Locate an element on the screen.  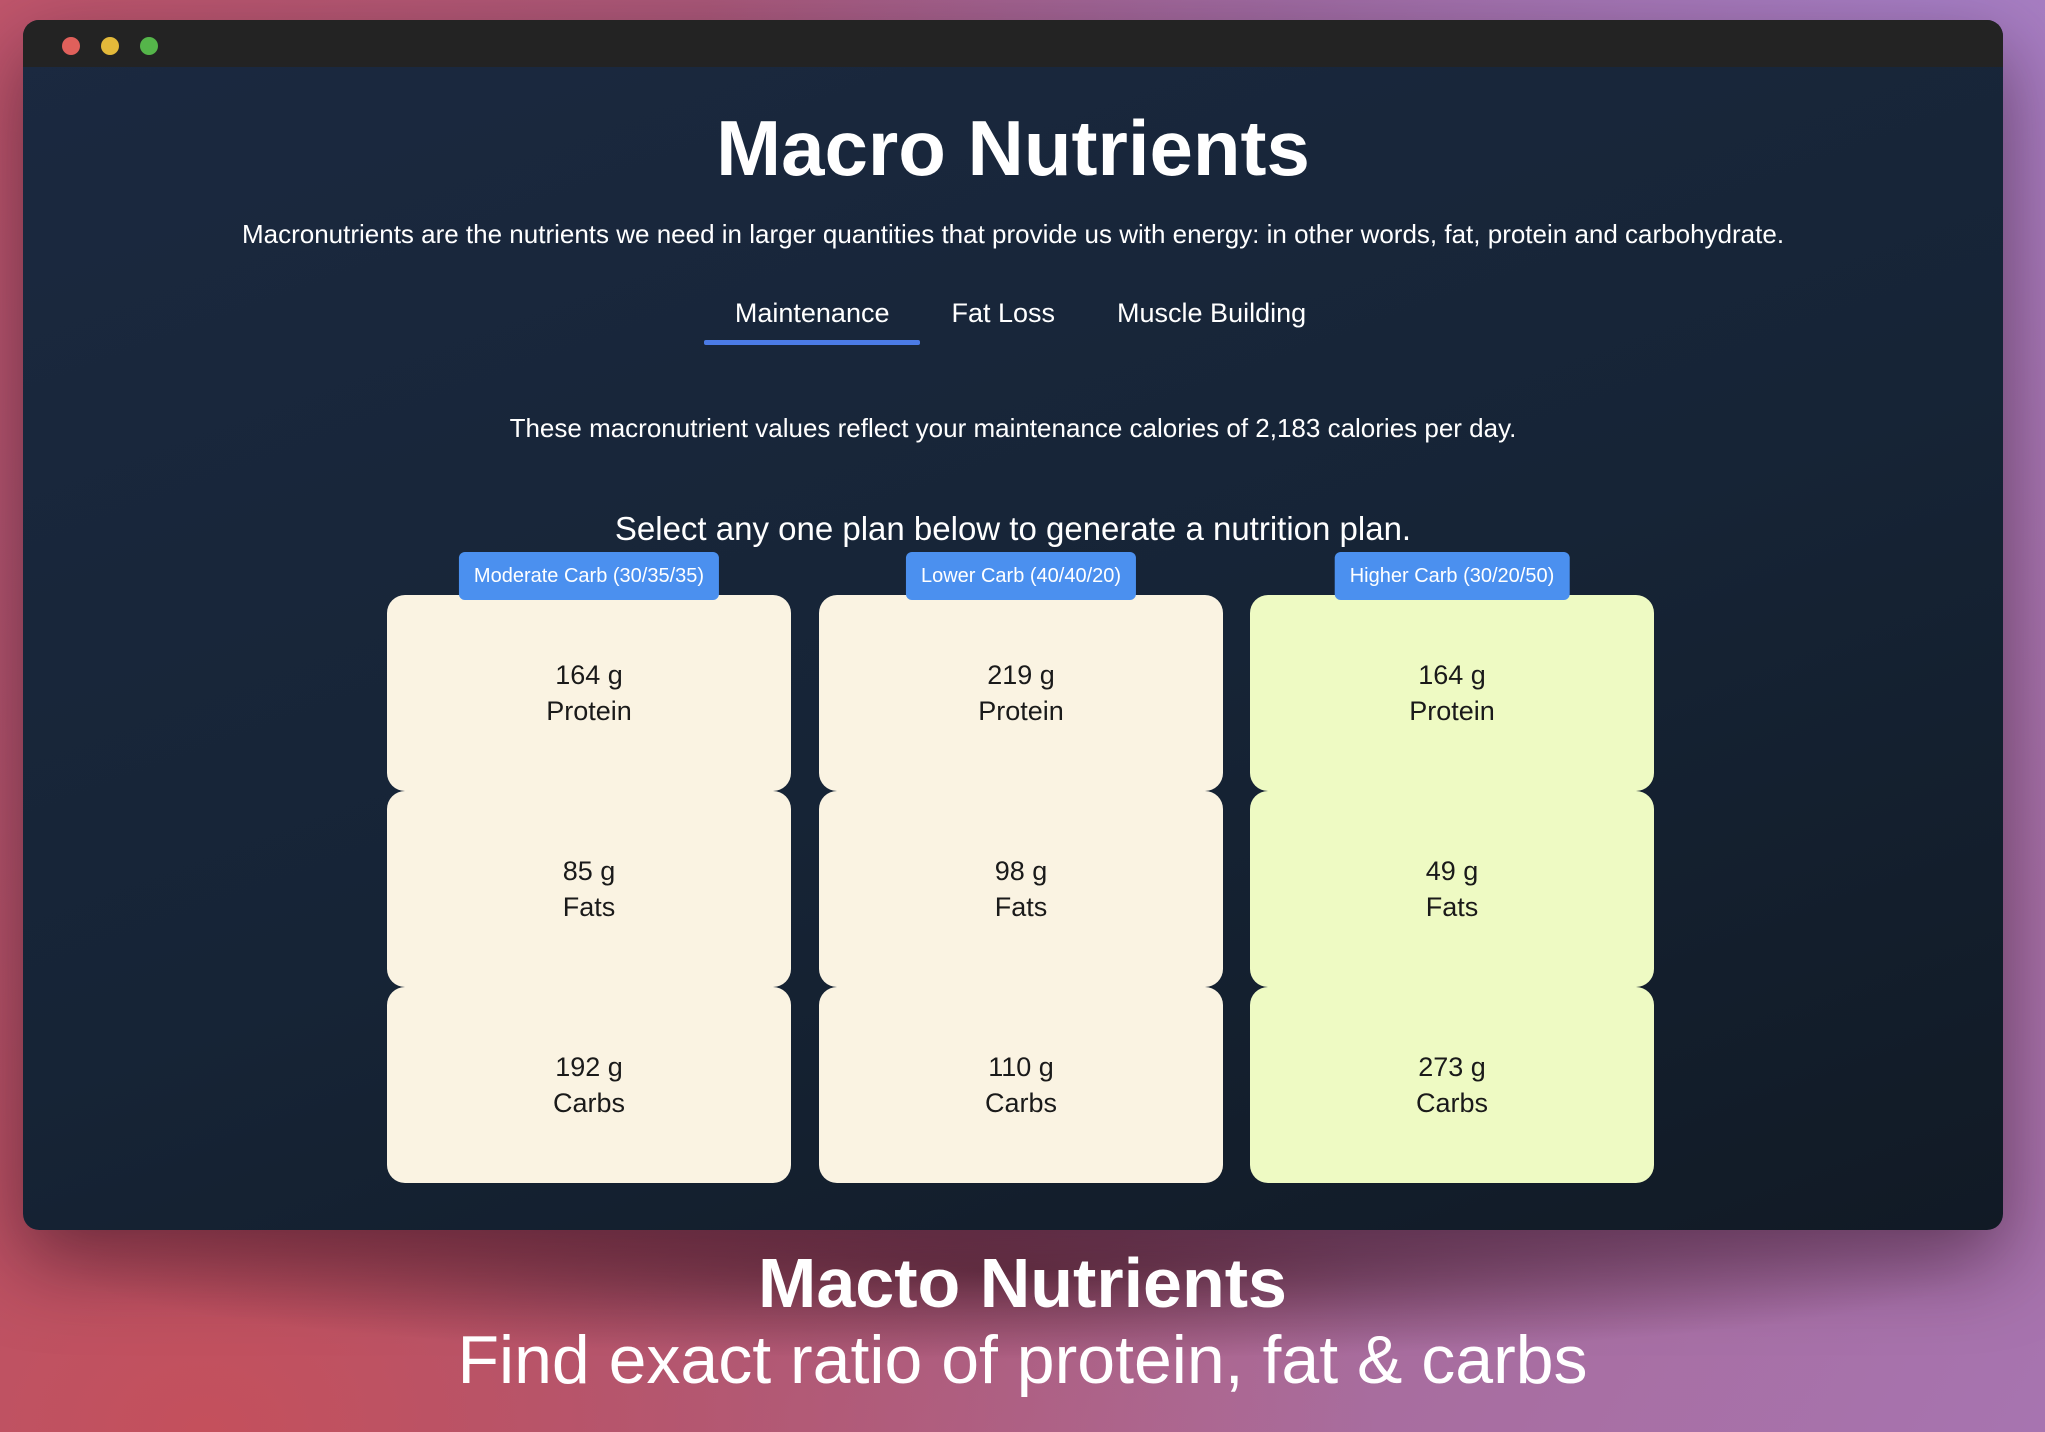
carbs-value: 192 g is located at coordinates (589, 1067).